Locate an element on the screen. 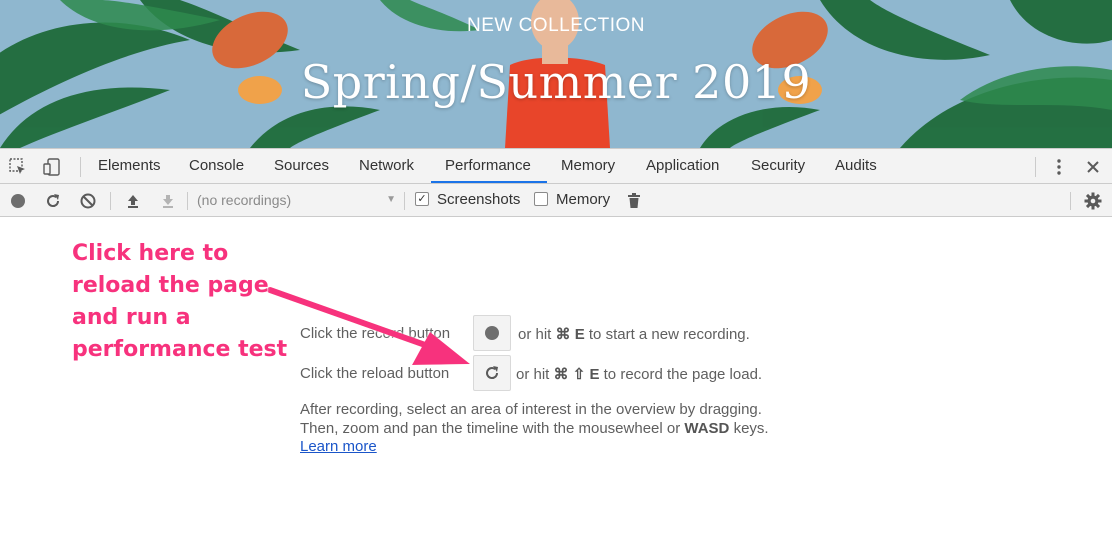 Image resolution: width=1112 pixels, height=540 pixels. reload-button is located at coordinates (492, 373).